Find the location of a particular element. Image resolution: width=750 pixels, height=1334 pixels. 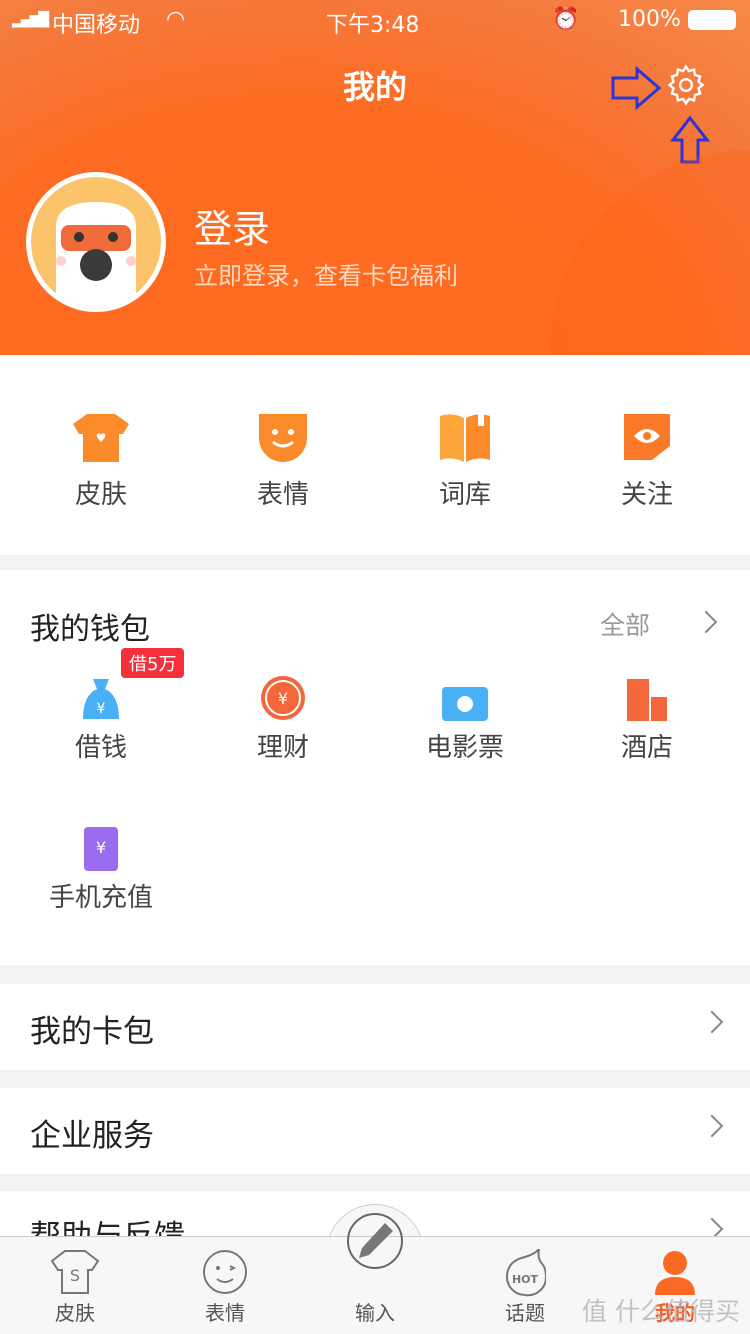

tshirt-icon: S is located at coordinates (75, 1272).